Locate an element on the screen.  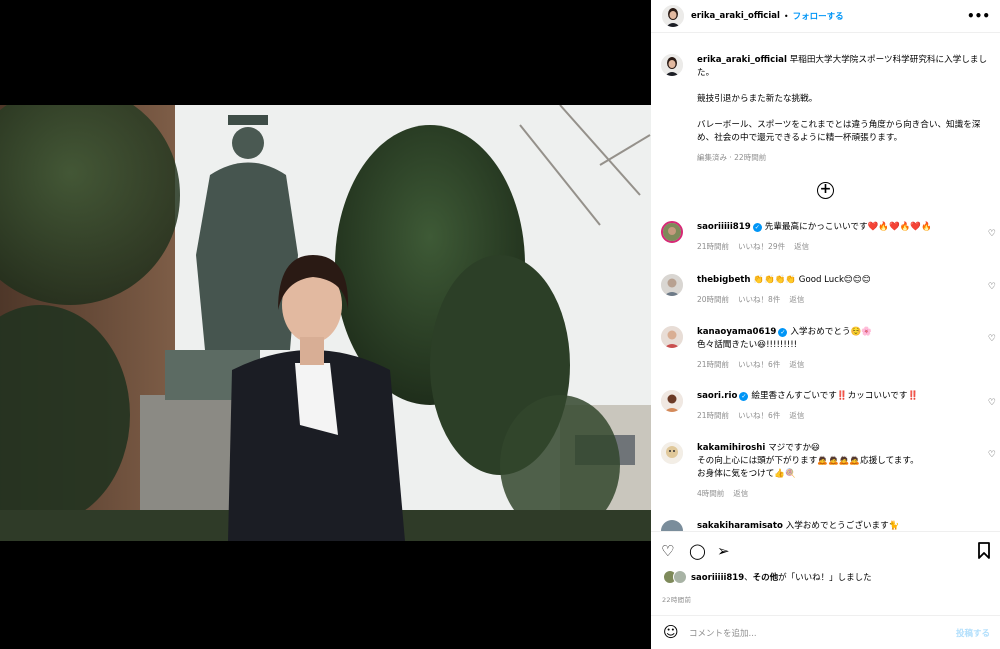
comment-text: 入学おめでとうございます🐈 is located at coordinates (842, 526).